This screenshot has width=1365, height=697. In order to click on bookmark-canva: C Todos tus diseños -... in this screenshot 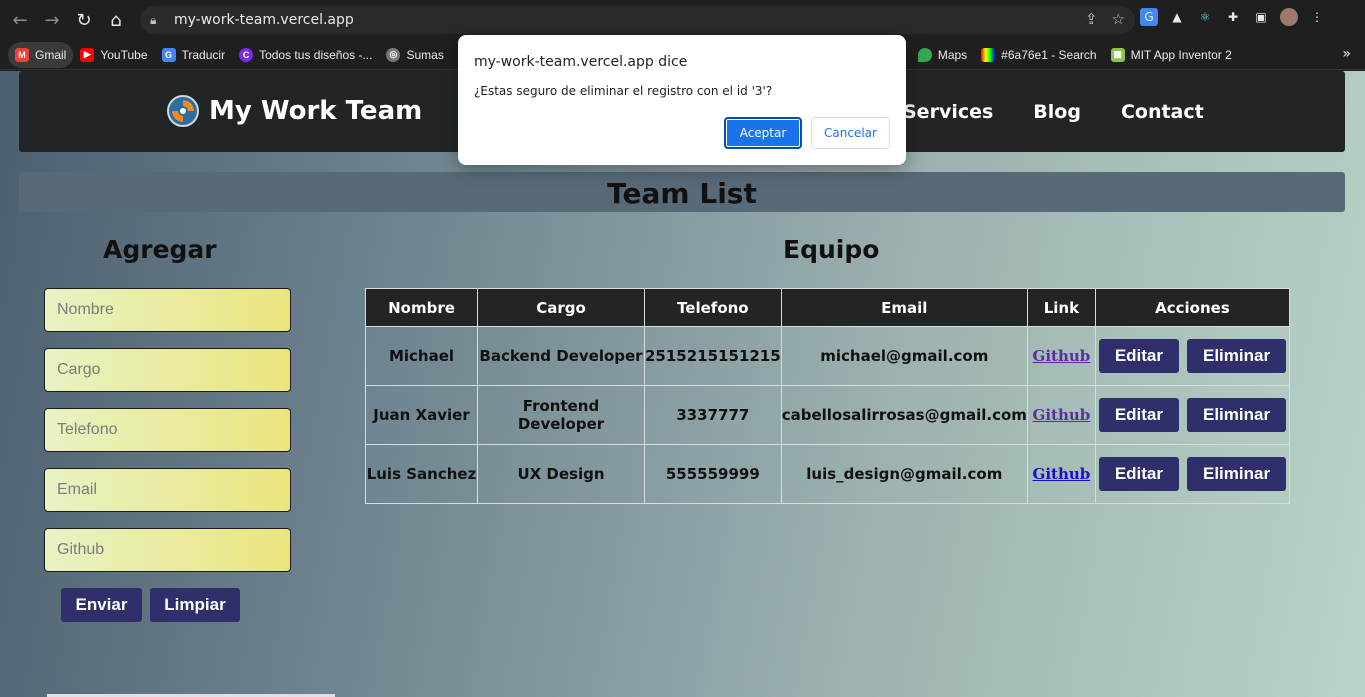, I will do `click(305, 55)`.